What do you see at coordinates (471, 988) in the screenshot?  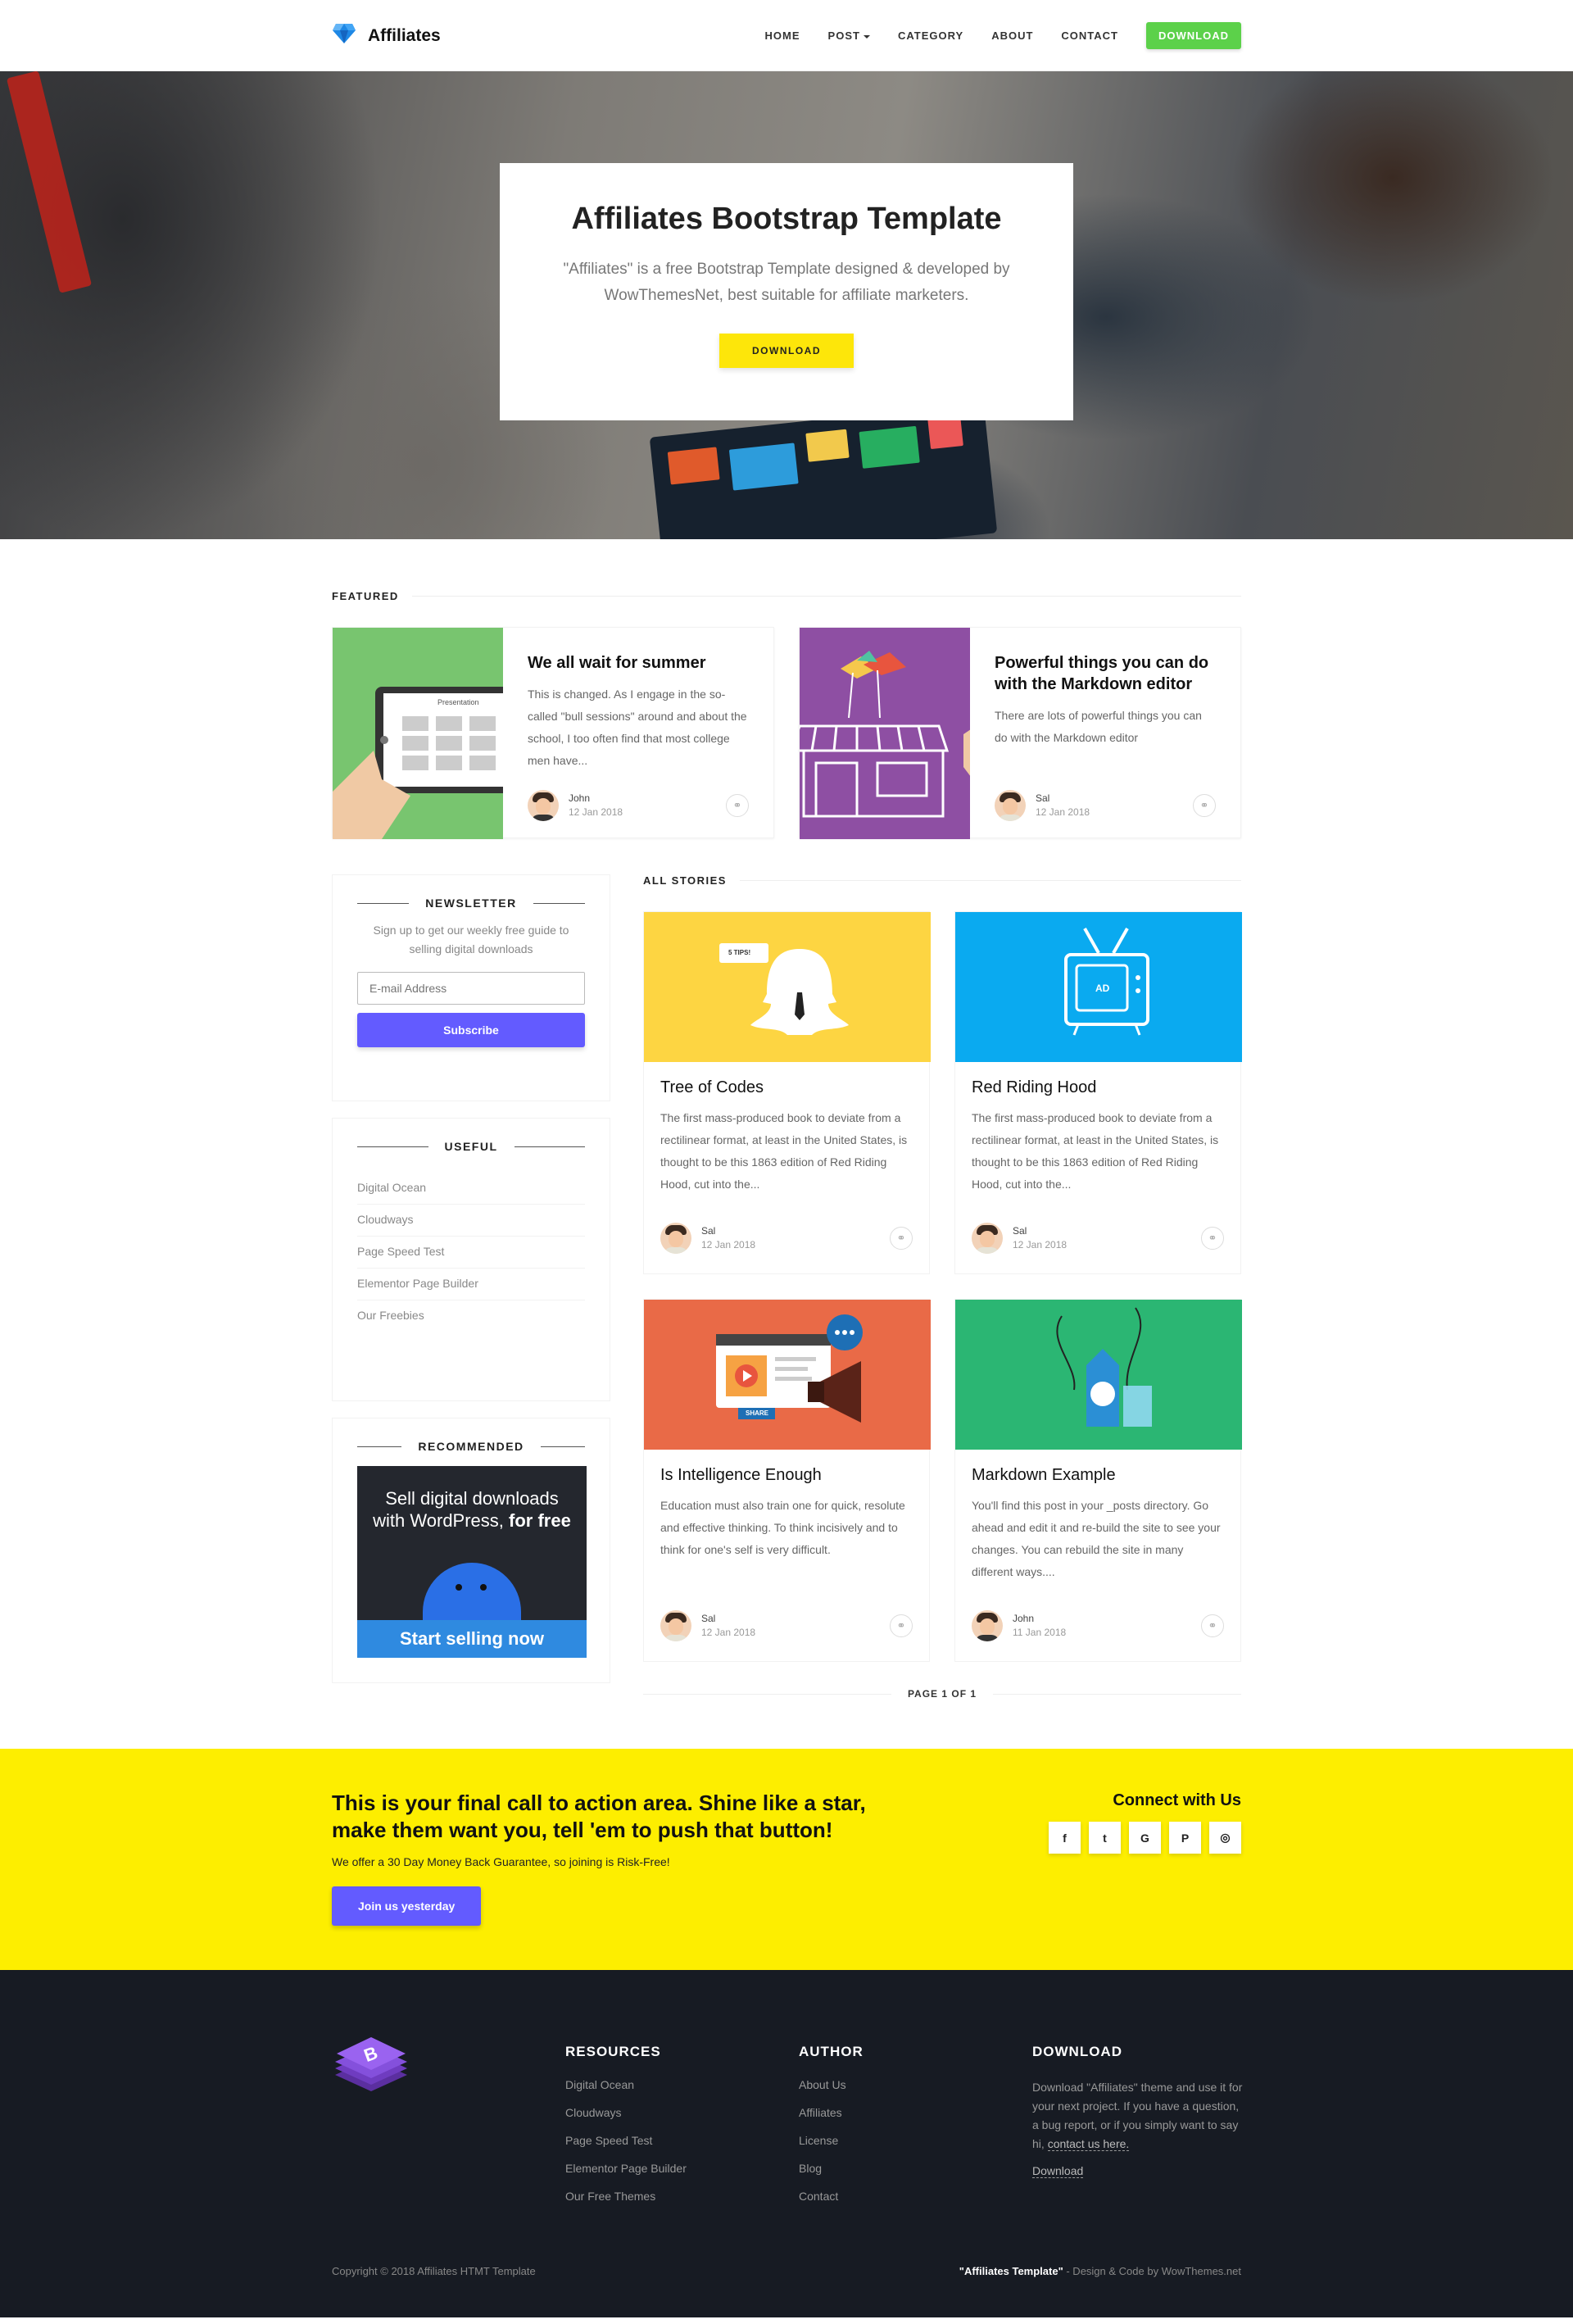 I see `email-field` at bounding box center [471, 988].